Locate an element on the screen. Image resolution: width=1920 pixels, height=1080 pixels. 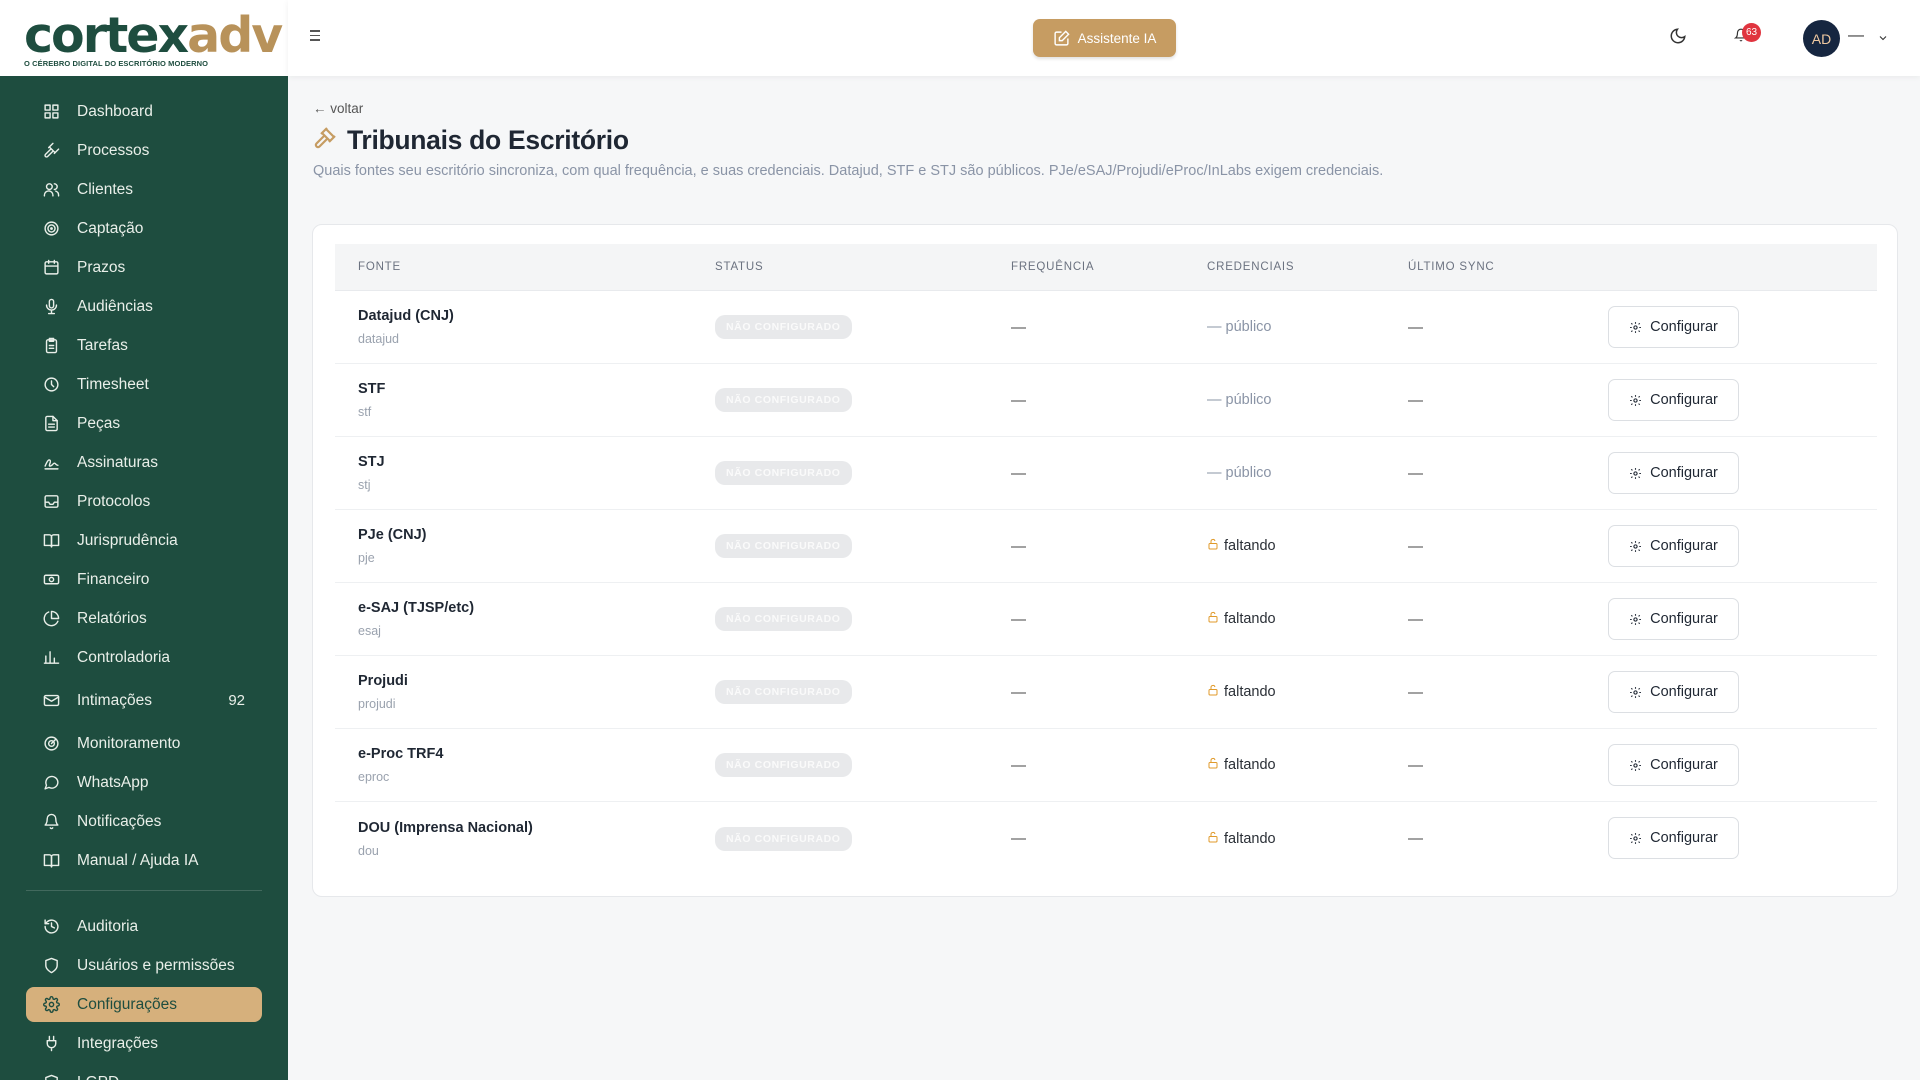
user-avatar: AD is located at coordinates (1821, 38).